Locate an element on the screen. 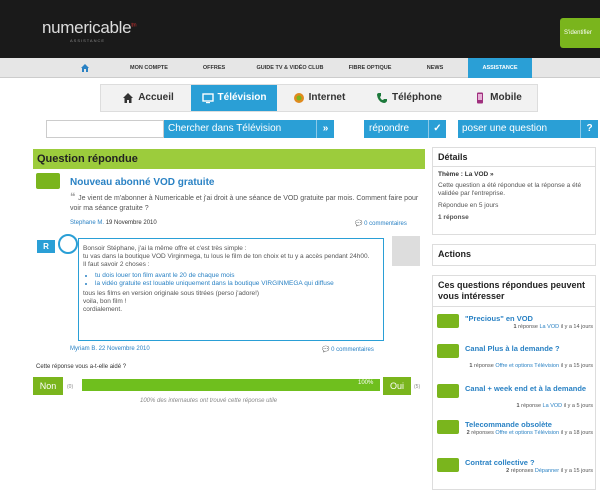 The height and width of the screenshot is (493, 600). site-header: numericabletm ASSISTANCE S'identifier is located at coordinates (300, 29).